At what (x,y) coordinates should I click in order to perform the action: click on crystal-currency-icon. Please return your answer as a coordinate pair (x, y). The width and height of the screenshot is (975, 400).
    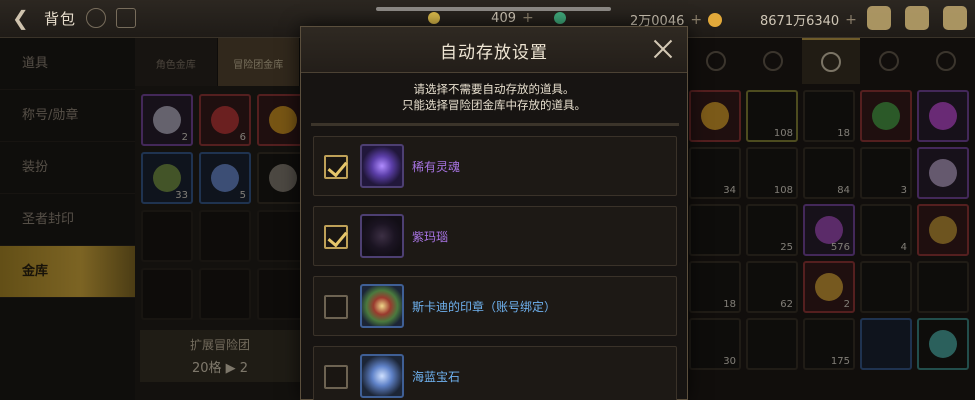
    Looking at the image, I should click on (559, 18).